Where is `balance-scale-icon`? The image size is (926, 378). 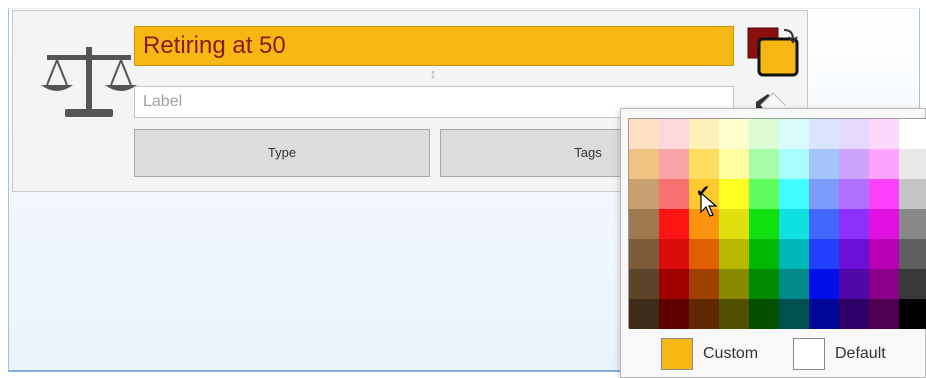 balance-scale-icon is located at coordinates (89, 82).